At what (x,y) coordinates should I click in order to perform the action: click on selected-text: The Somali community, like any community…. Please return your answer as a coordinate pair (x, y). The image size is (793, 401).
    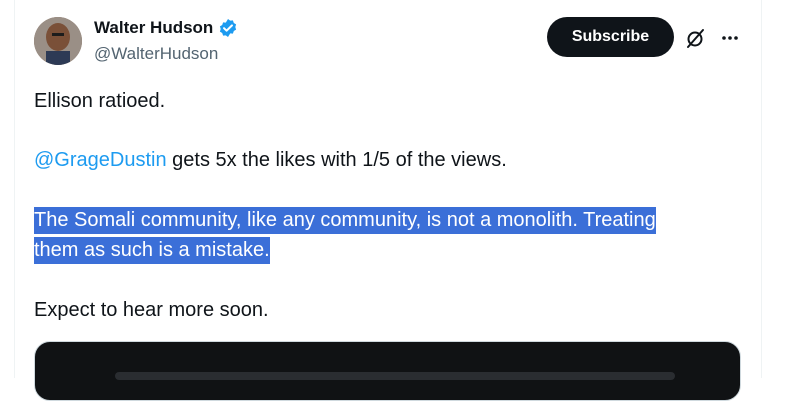
    Looking at the image, I should click on (345, 235).